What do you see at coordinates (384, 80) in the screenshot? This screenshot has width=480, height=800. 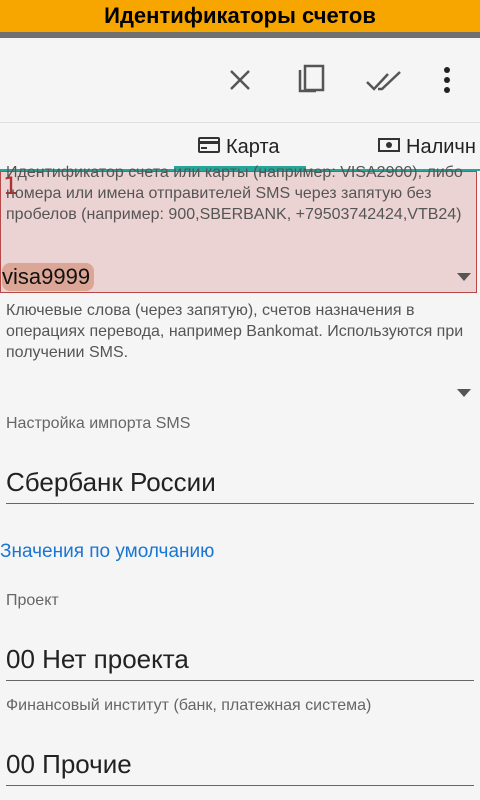 I see `done-all-icon` at bounding box center [384, 80].